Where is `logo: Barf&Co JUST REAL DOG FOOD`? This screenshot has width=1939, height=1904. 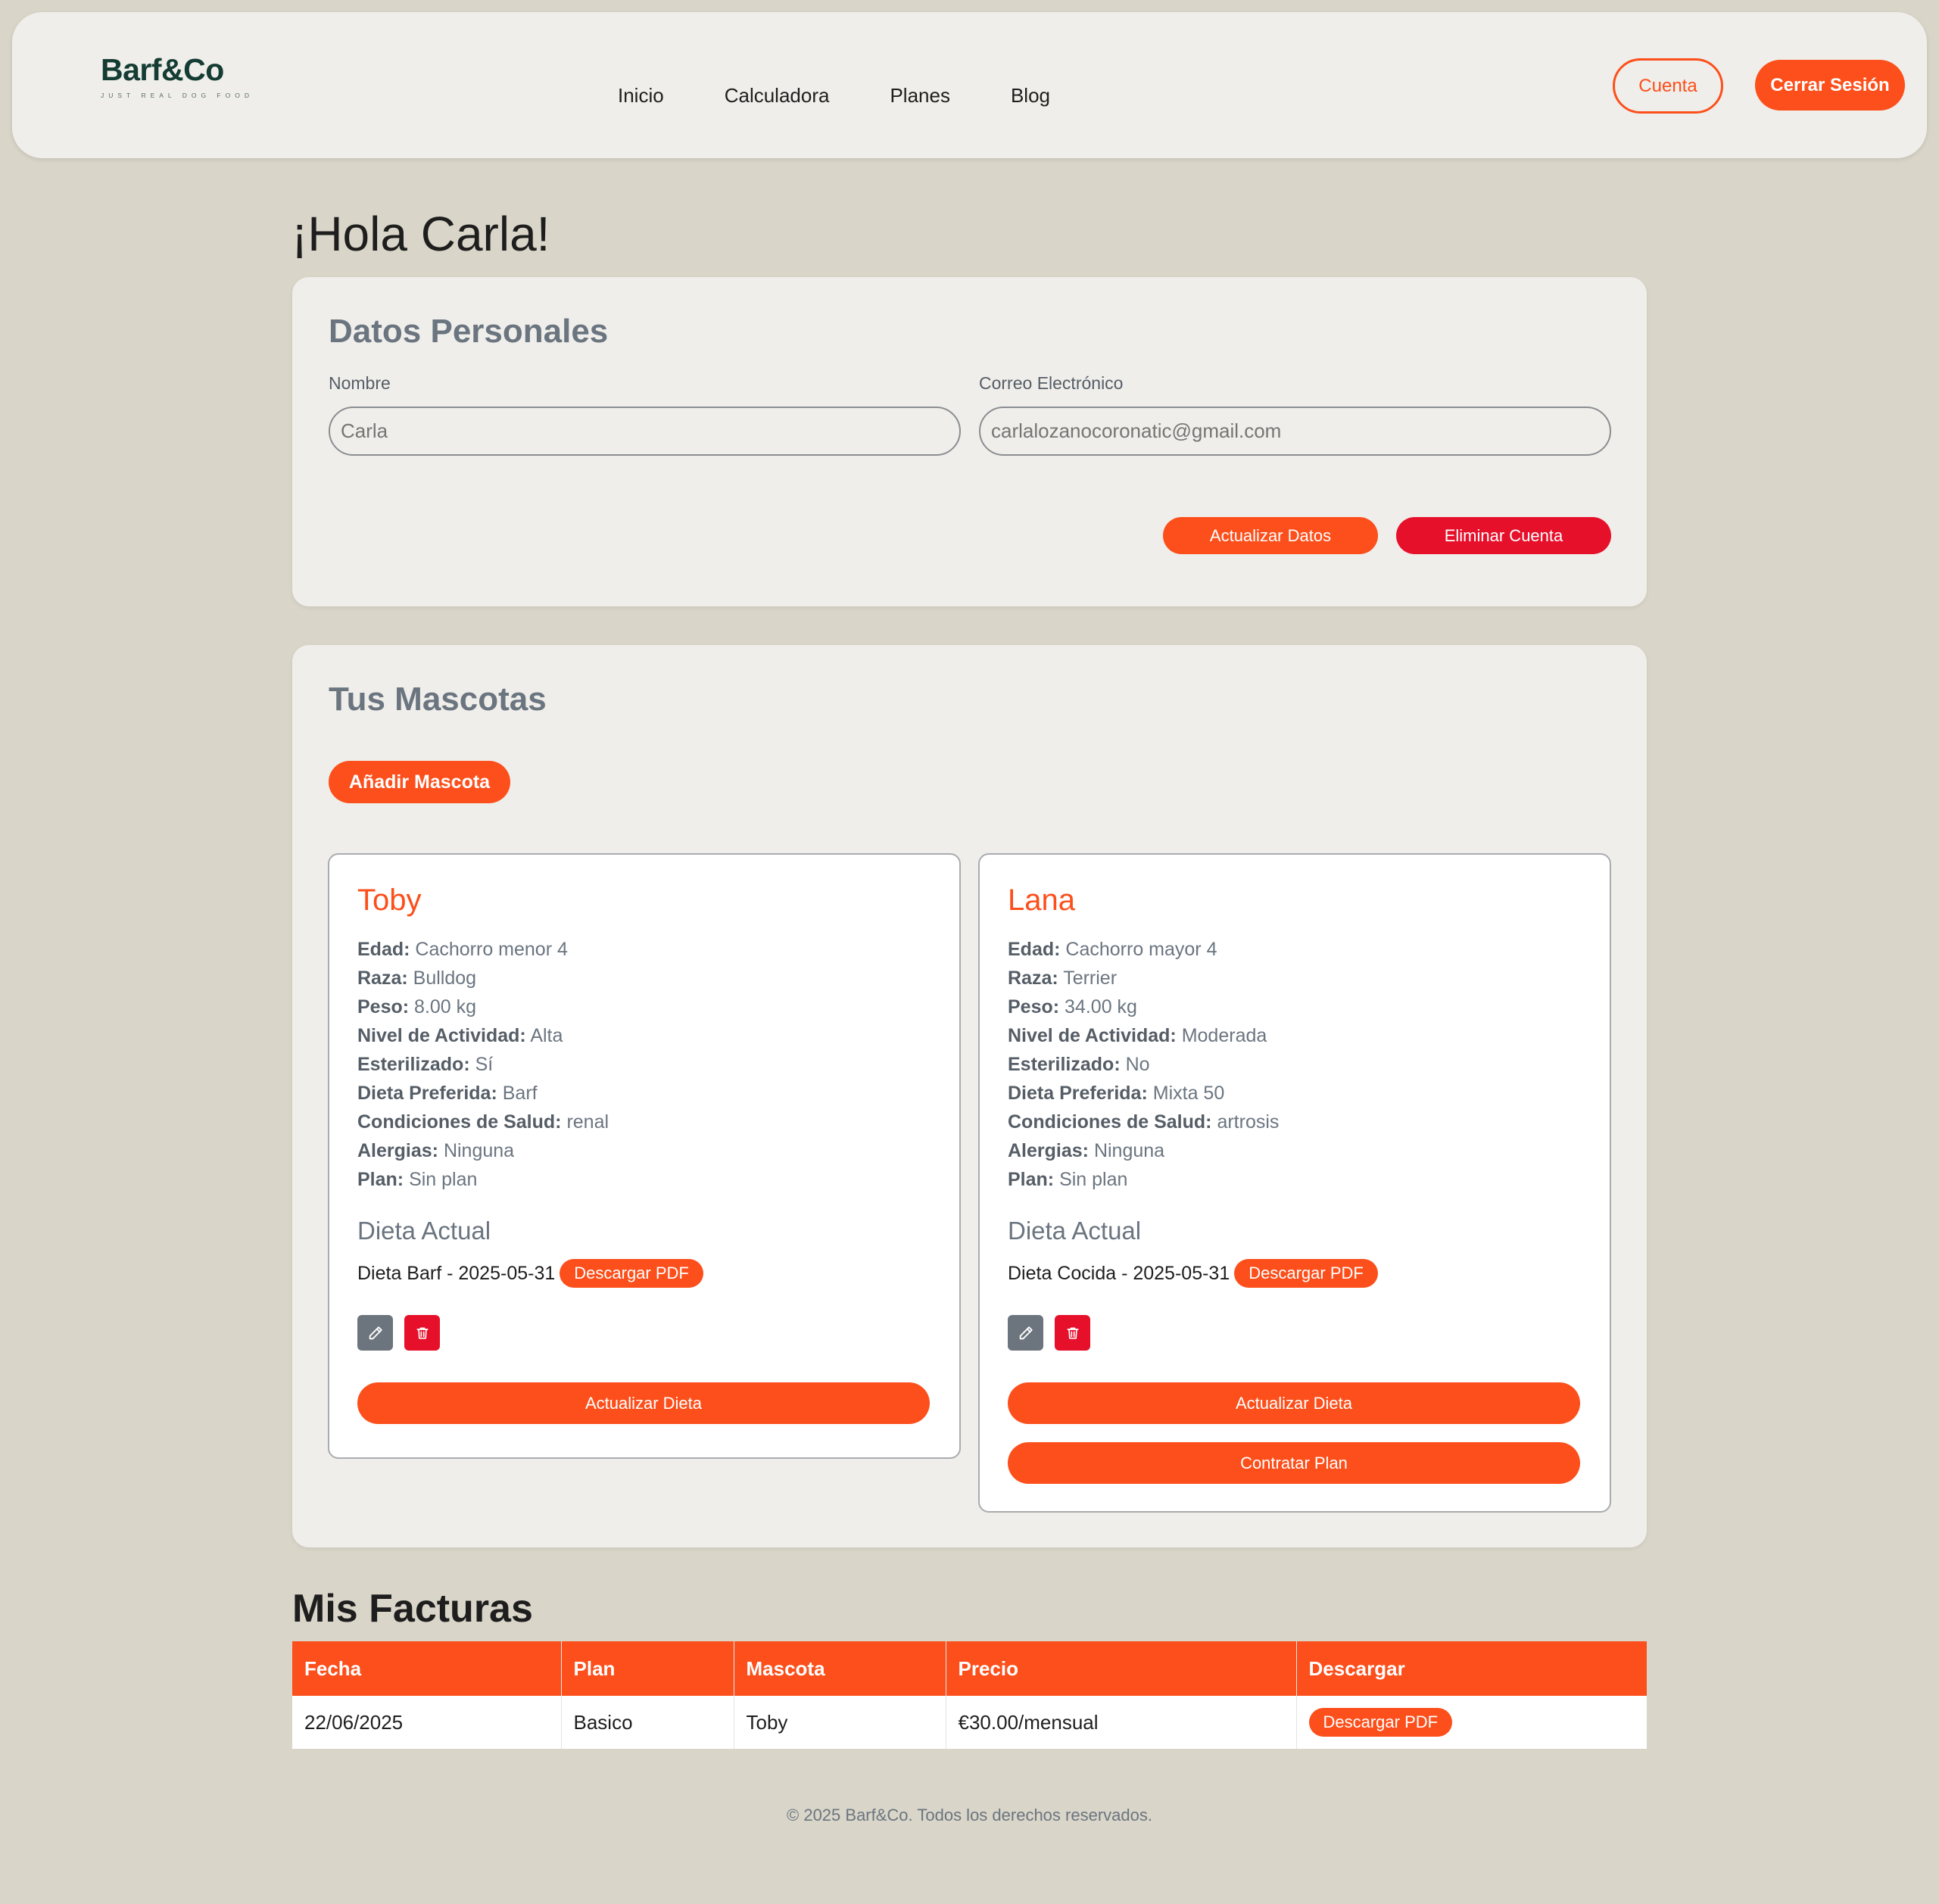
logo: Barf&Co JUST REAL DOG FOOD is located at coordinates (177, 76).